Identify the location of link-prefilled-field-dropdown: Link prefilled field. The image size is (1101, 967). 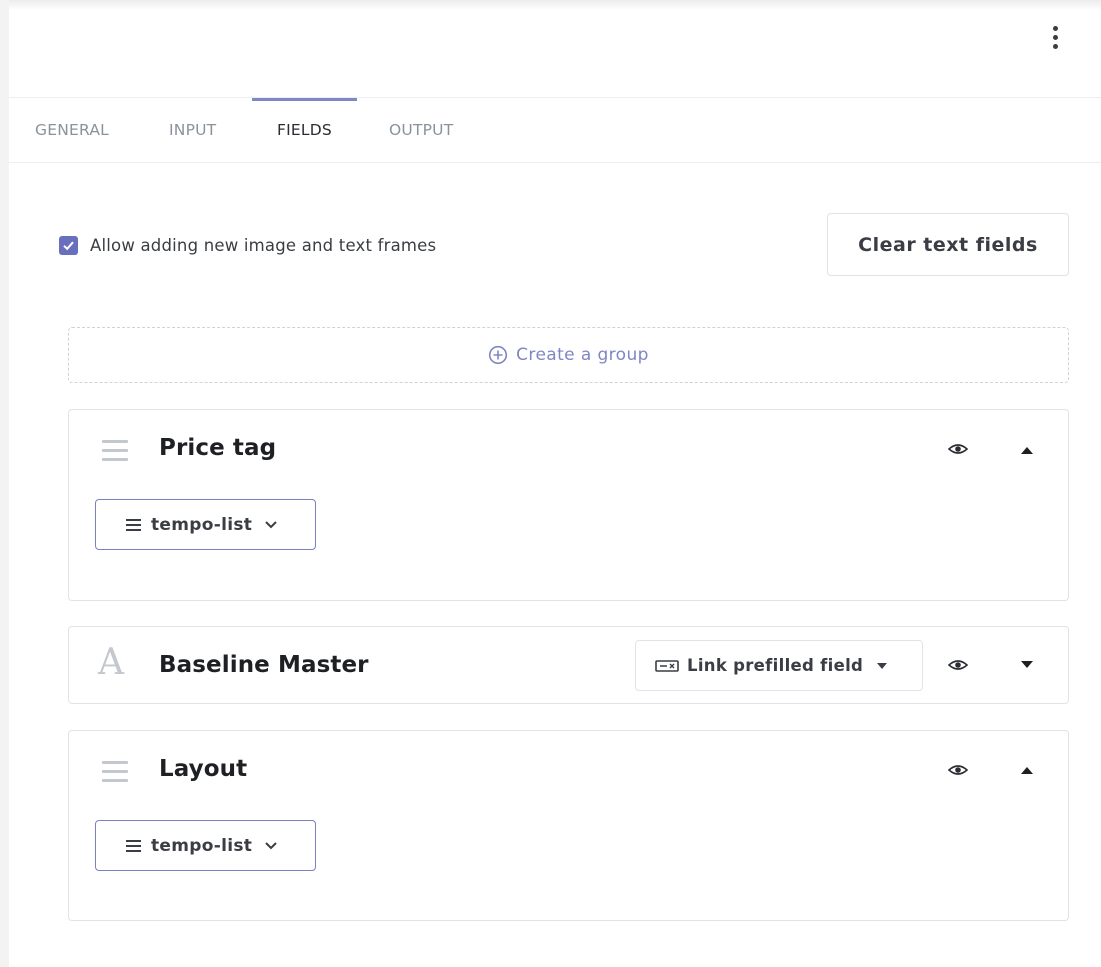
(779, 665).